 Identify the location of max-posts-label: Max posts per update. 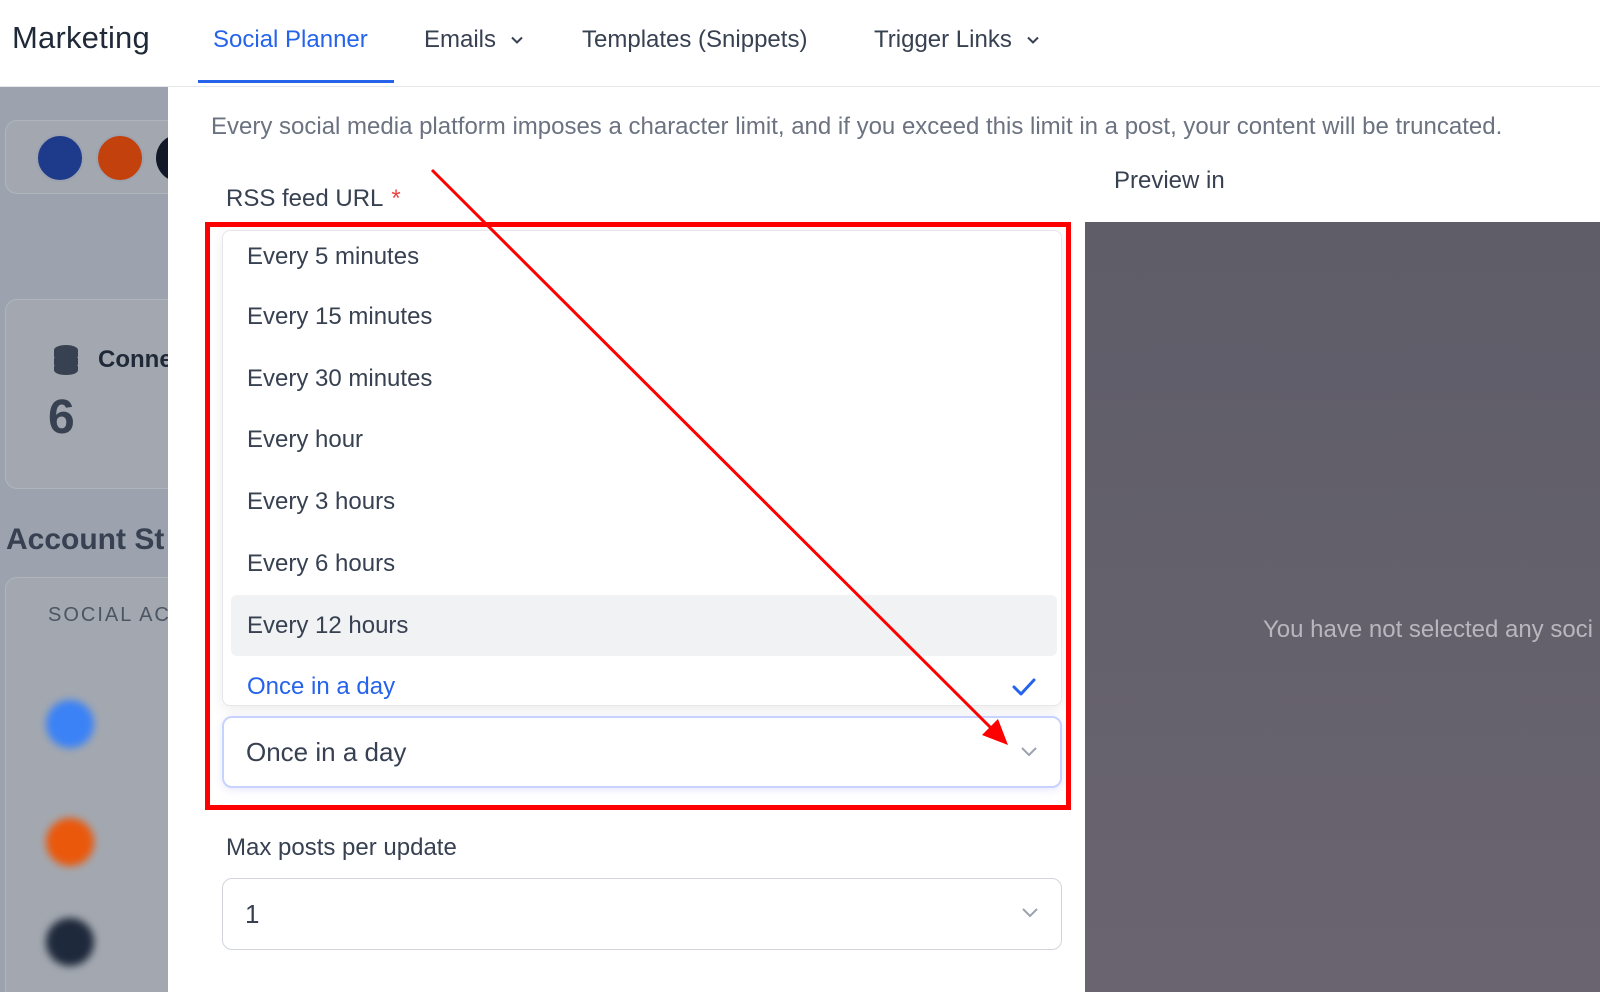
(341, 847).